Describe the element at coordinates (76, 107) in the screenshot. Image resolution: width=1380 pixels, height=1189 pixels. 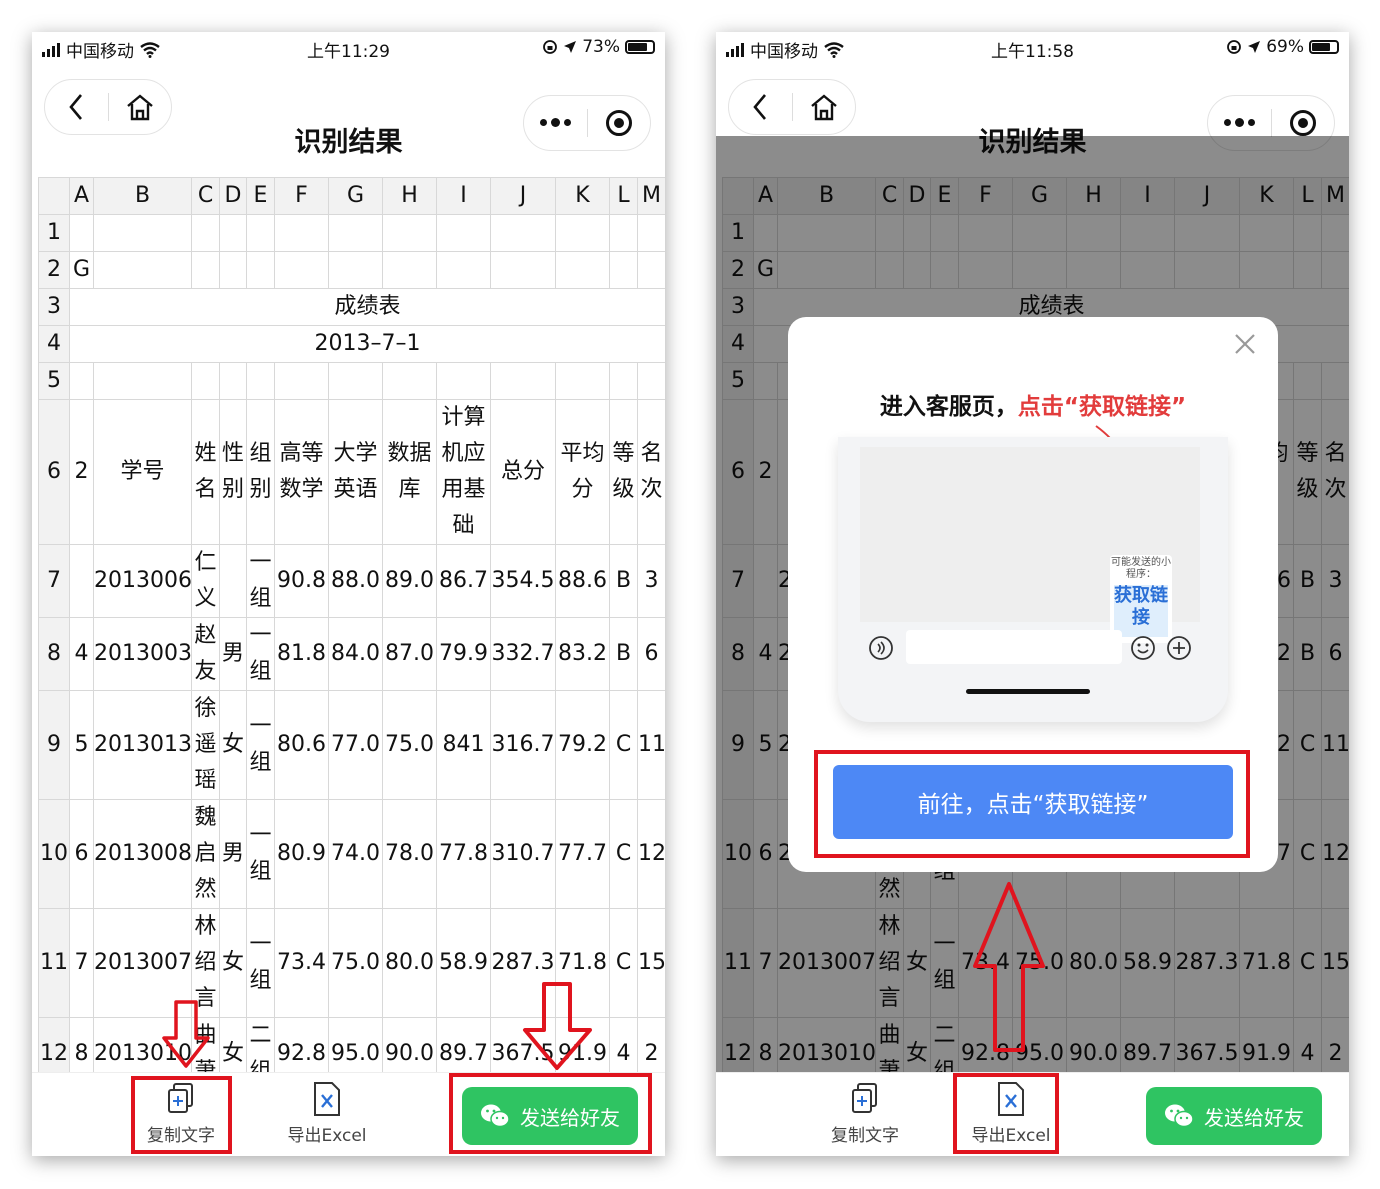
I see `chevron-left-icon` at that location.